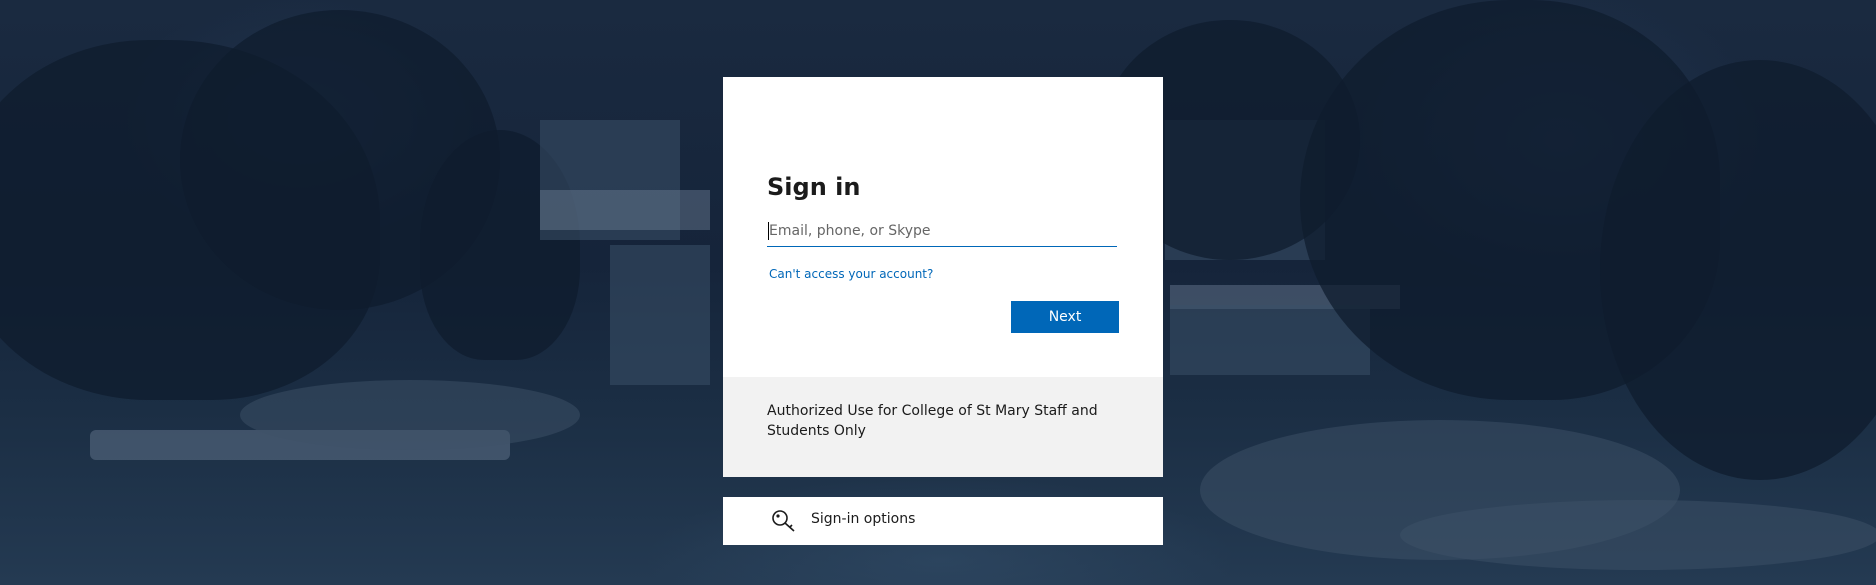 Image resolution: width=1876 pixels, height=585 pixels. I want to click on cant-access-account-link: Can't access your account?, so click(851, 274).